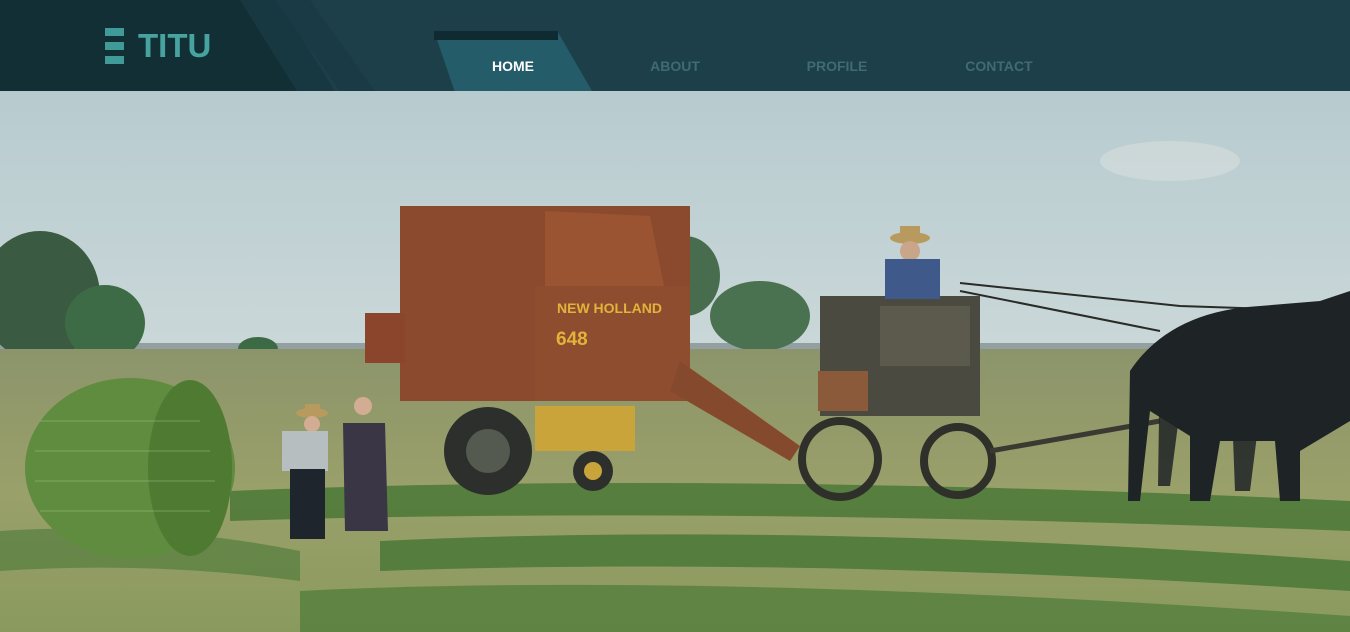  I want to click on nav-contact: CONTACT, so click(999, 66).